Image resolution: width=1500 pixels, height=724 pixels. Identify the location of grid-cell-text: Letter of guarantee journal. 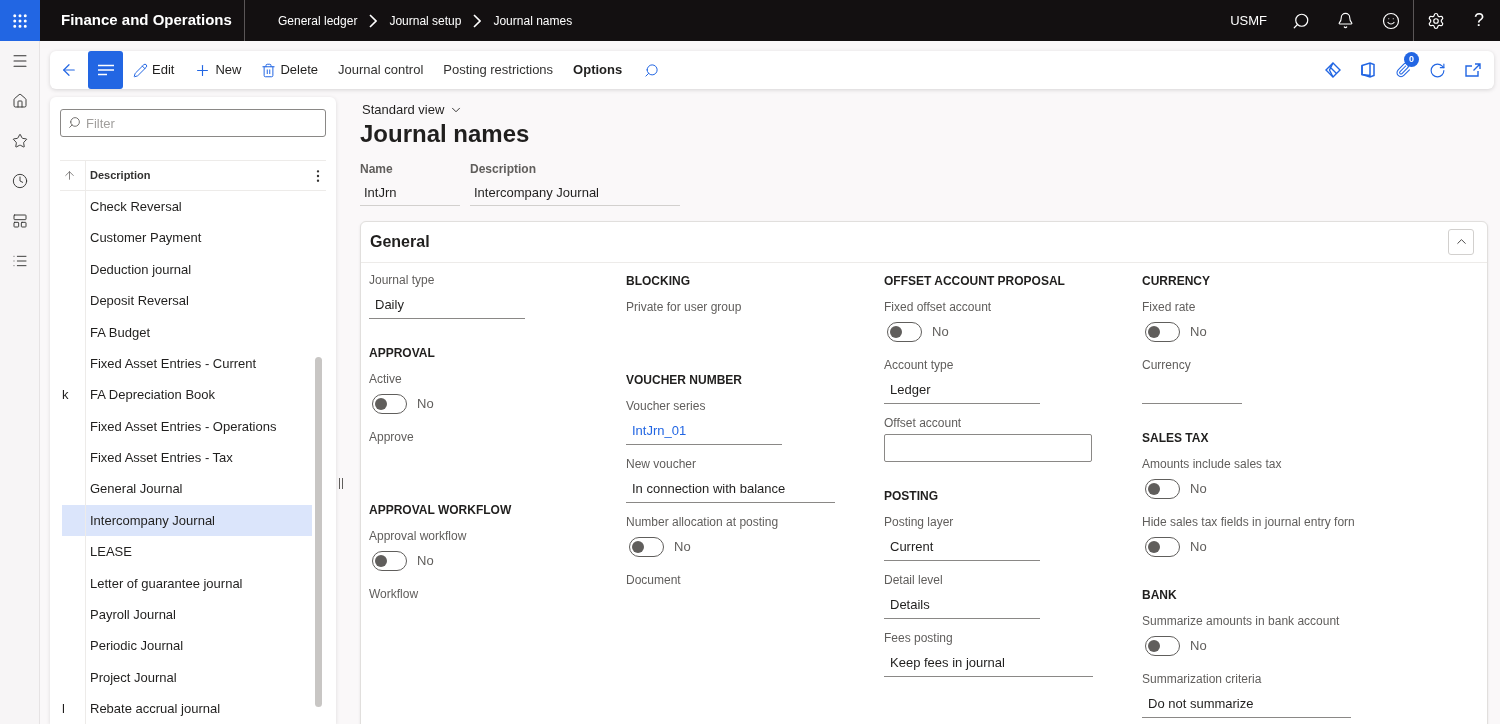
(166, 583).